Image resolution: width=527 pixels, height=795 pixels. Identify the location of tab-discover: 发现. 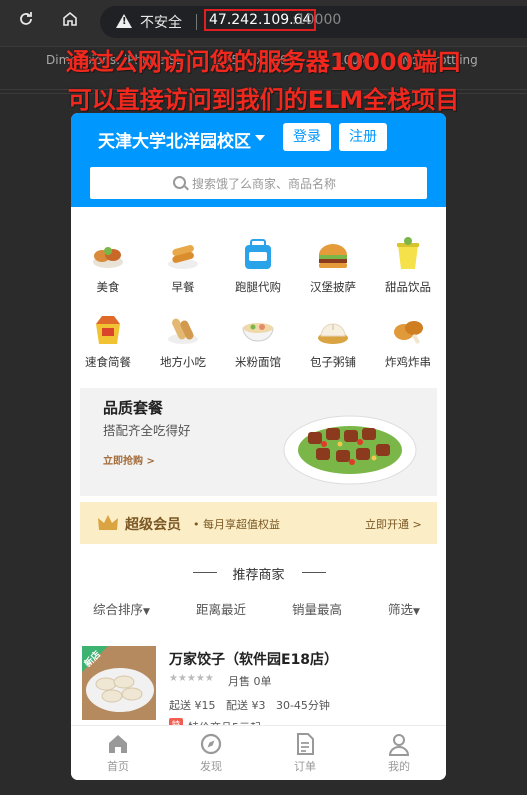
(211, 753).